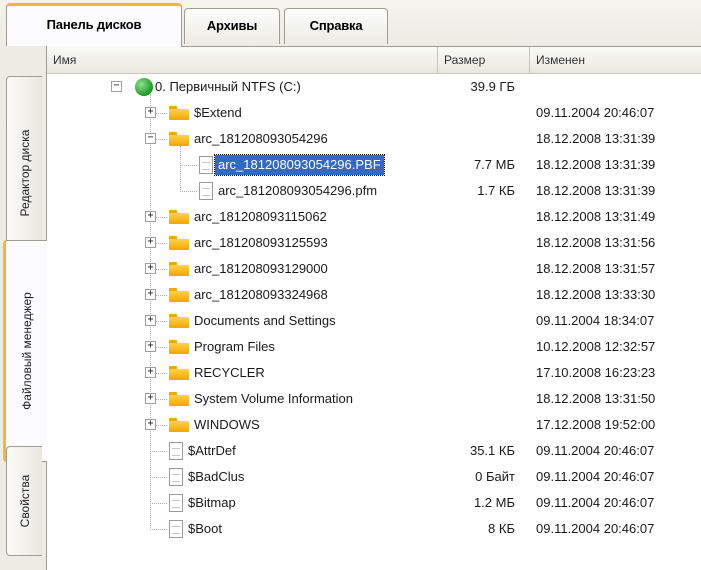  What do you see at coordinates (374, 243) in the screenshot?
I see `tree-row: + arc_181208093125593 18.12.2008 13:31:56` at bounding box center [374, 243].